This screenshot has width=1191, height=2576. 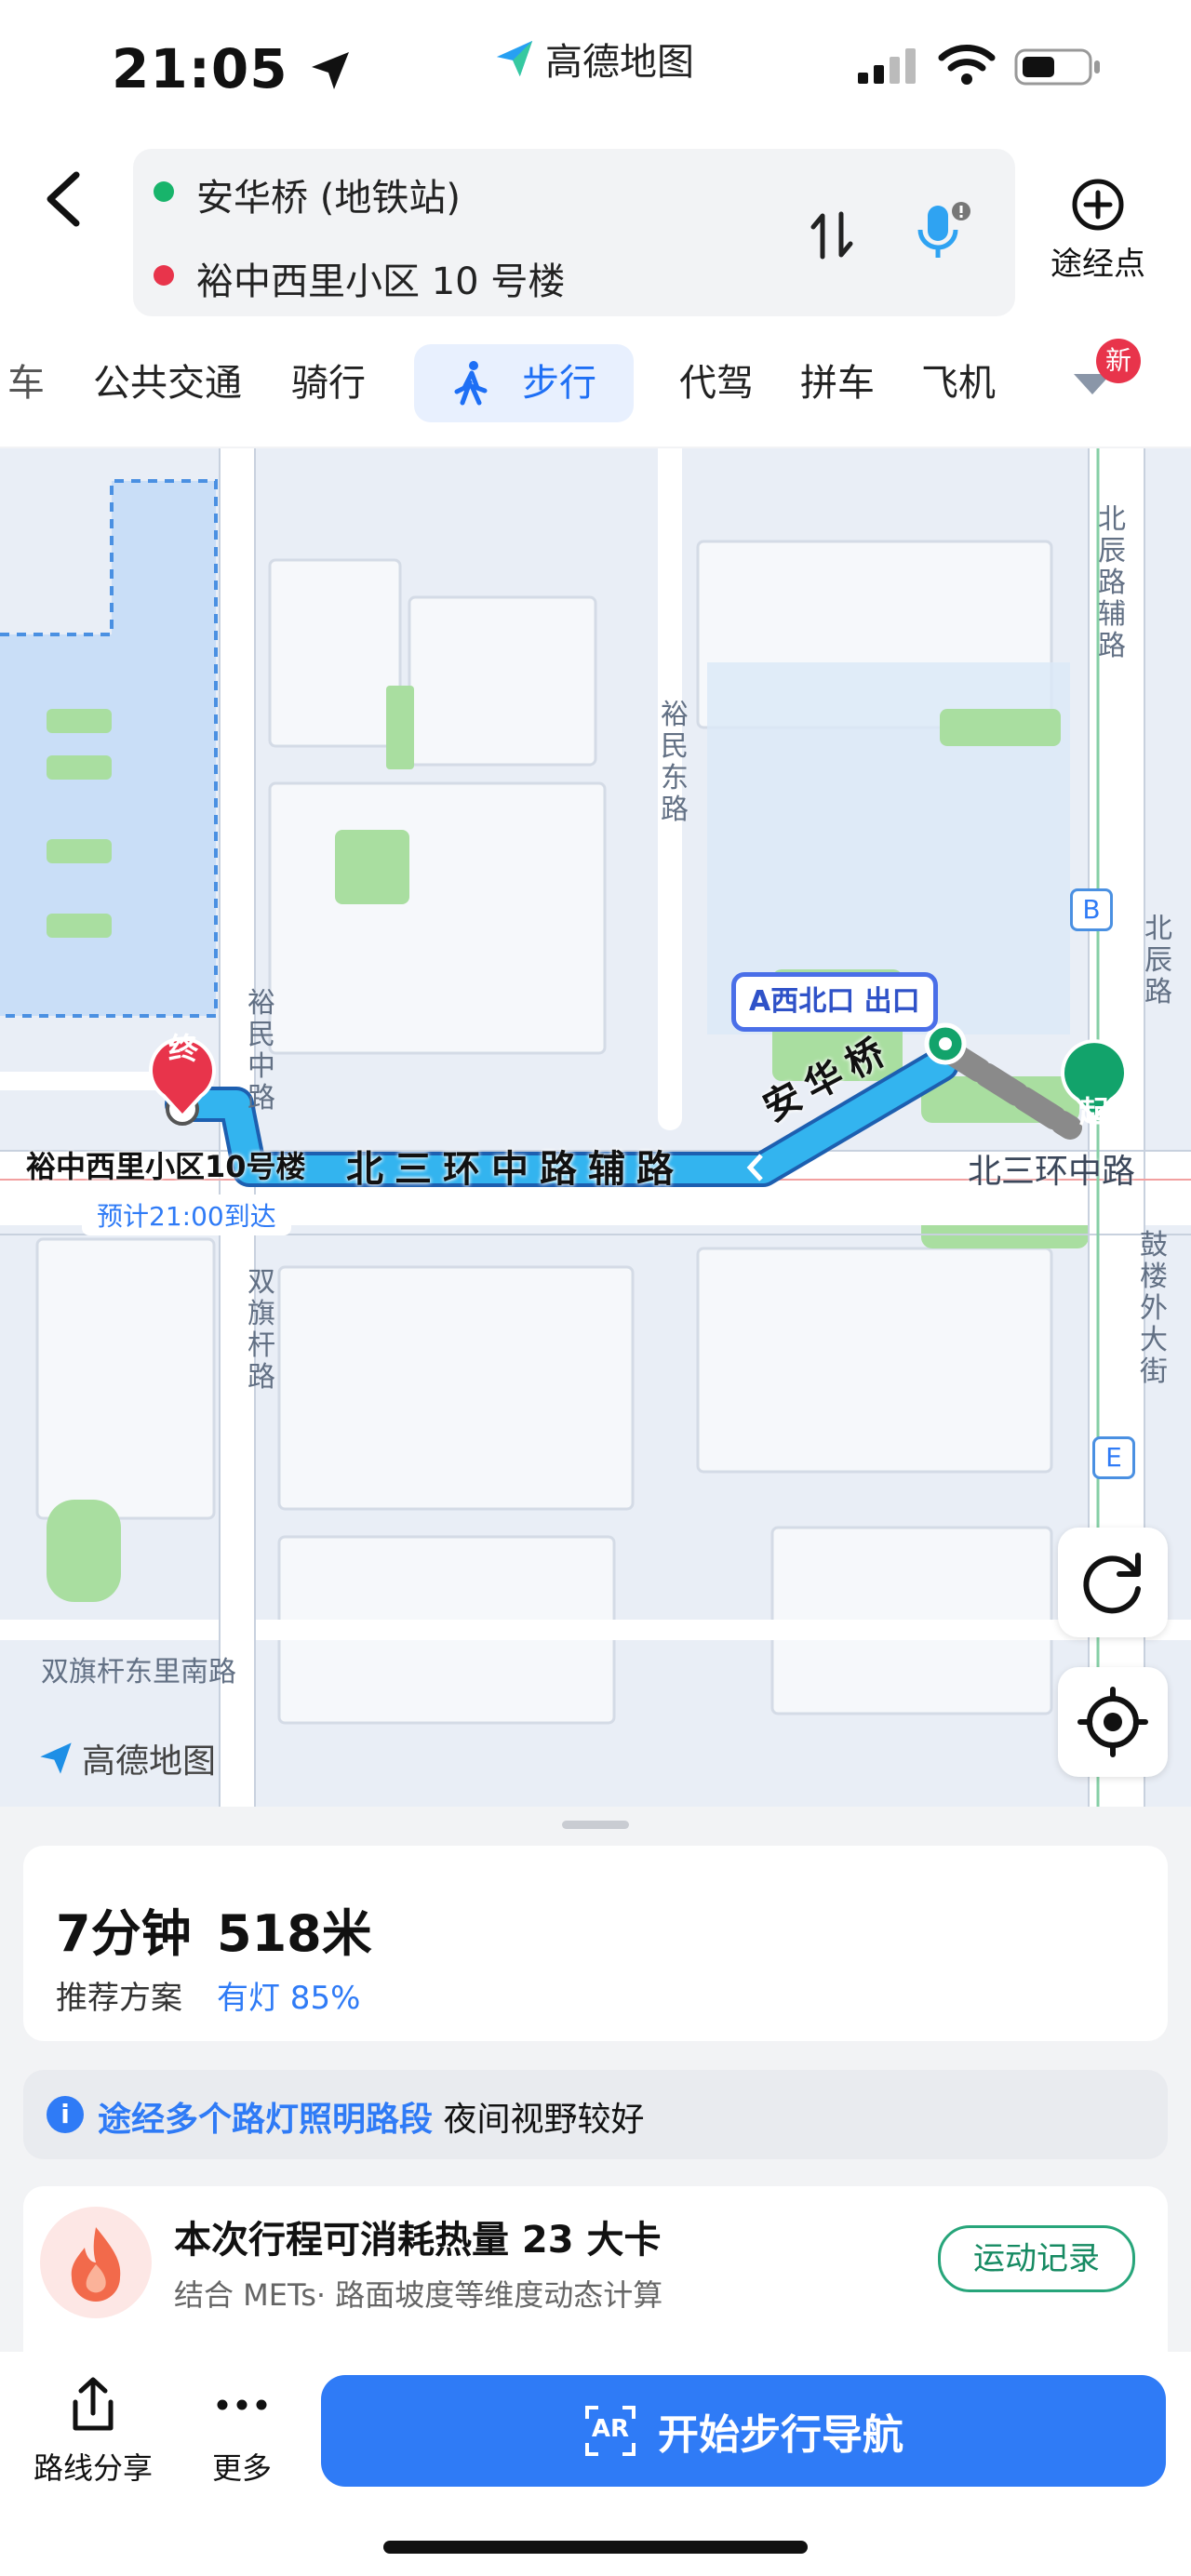 I want to click on ar-icon: AR, so click(x=610, y=2431).